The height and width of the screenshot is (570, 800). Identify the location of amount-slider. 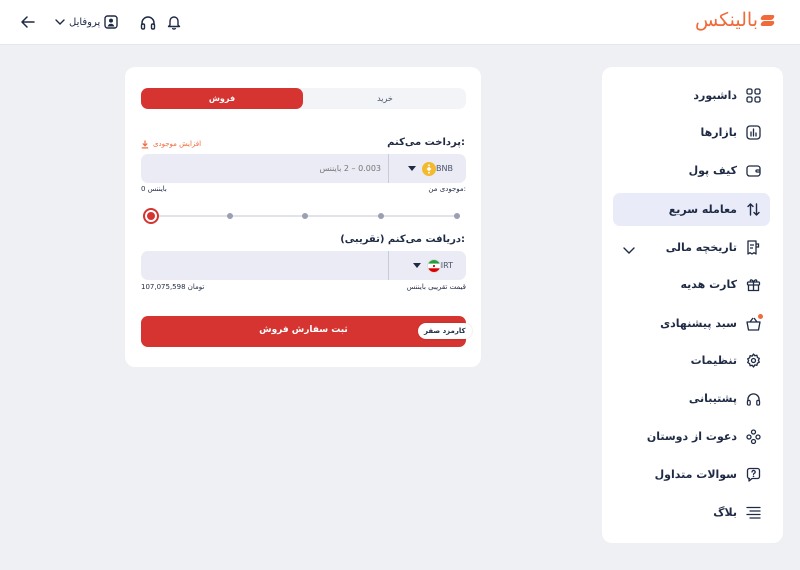
(303, 216).